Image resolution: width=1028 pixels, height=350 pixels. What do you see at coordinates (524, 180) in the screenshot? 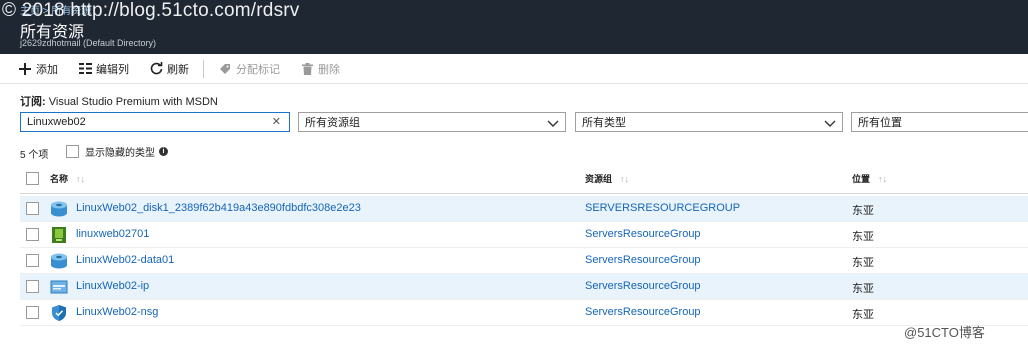
I see `table-header: 名称 ↑↓ 资源组 ↑↓ 位置 ↑↓` at bounding box center [524, 180].